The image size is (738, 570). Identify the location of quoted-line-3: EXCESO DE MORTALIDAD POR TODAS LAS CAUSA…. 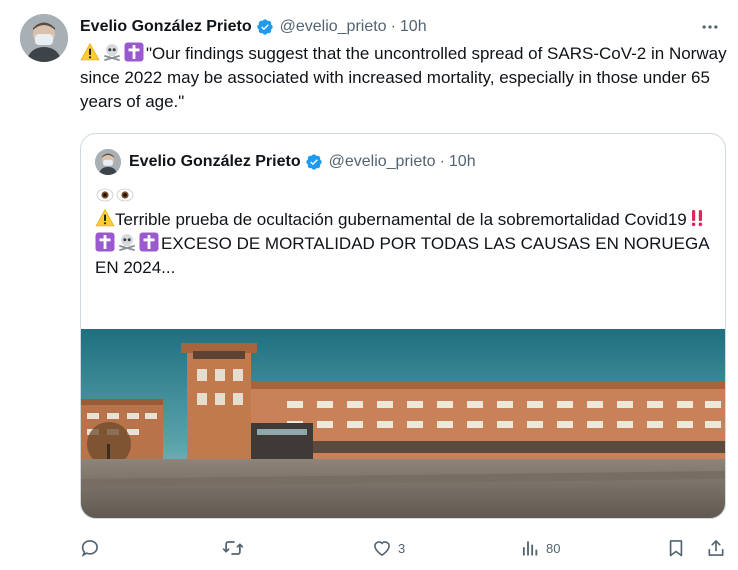
(405, 256).